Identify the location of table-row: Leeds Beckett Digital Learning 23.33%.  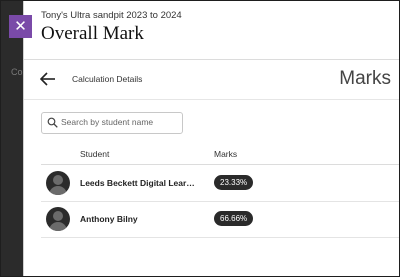
(220, 183).